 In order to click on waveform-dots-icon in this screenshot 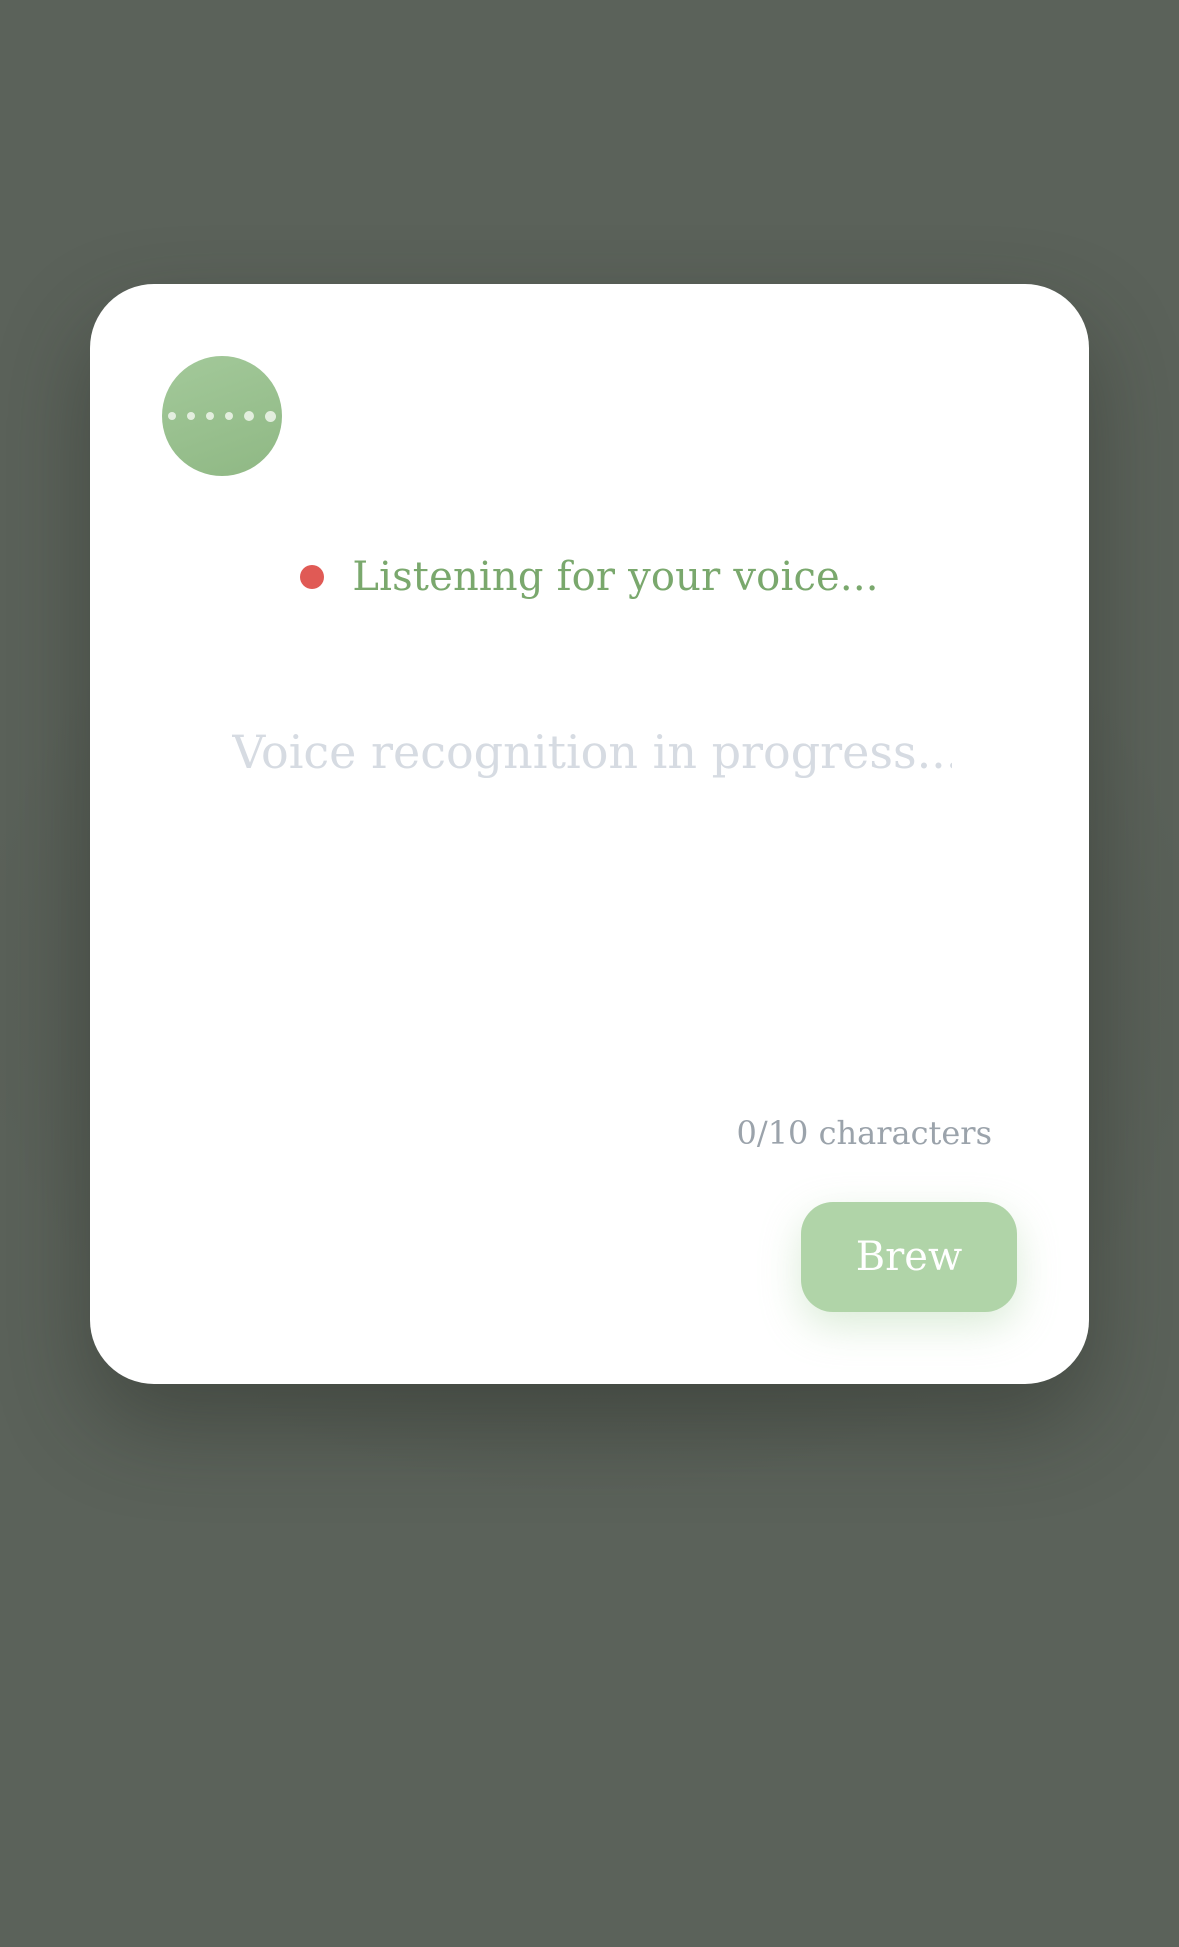, I will do `click(222, 416)`.